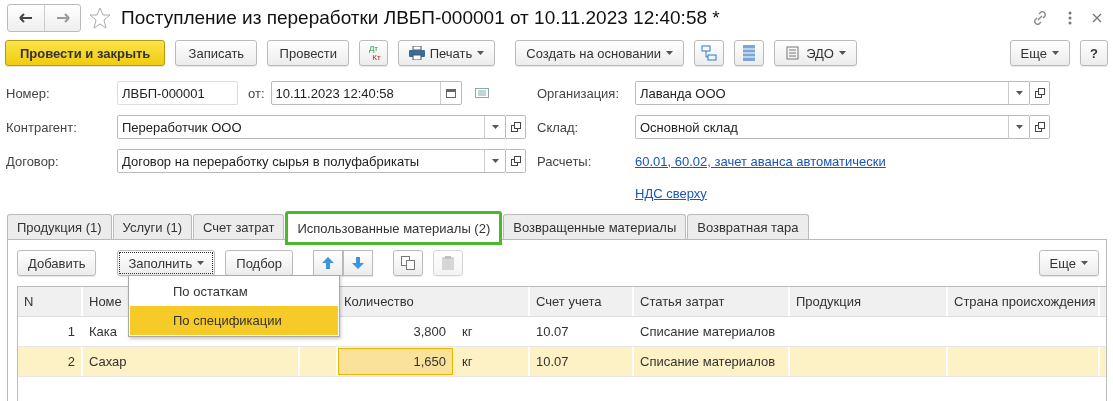 This screenshot has width=1113, height=401. What do you see at coordinates (57, 263) in the screenshot?
I see `add-button: Добавить` at bounding box center [57, 263].